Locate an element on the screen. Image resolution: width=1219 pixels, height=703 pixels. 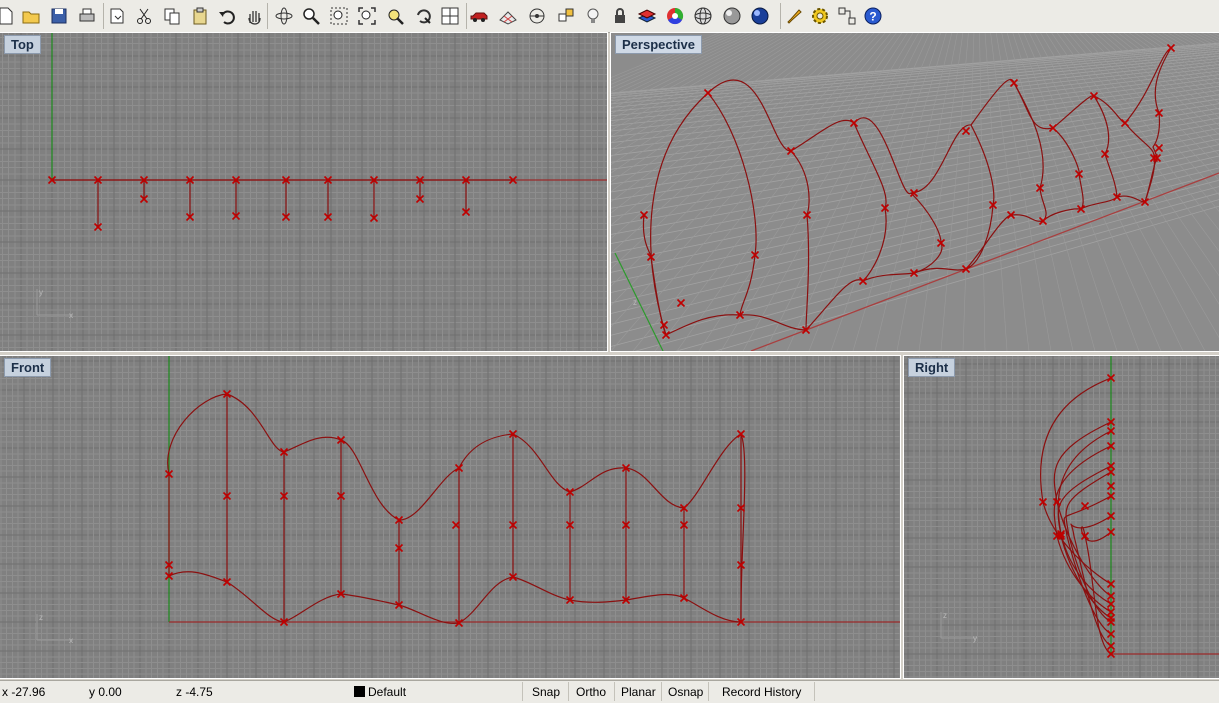
undo-button is located at coordinates (227, 16).